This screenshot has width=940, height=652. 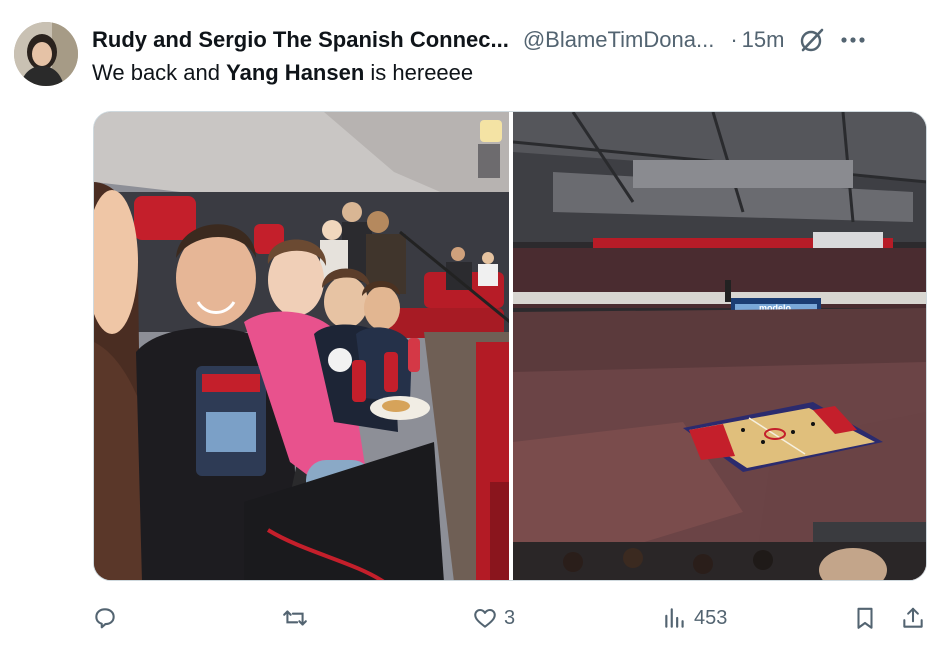 What do you see at coordinates (674, 618) in the screenshot?
I see `views-icon` at bounding box center [674, 618].